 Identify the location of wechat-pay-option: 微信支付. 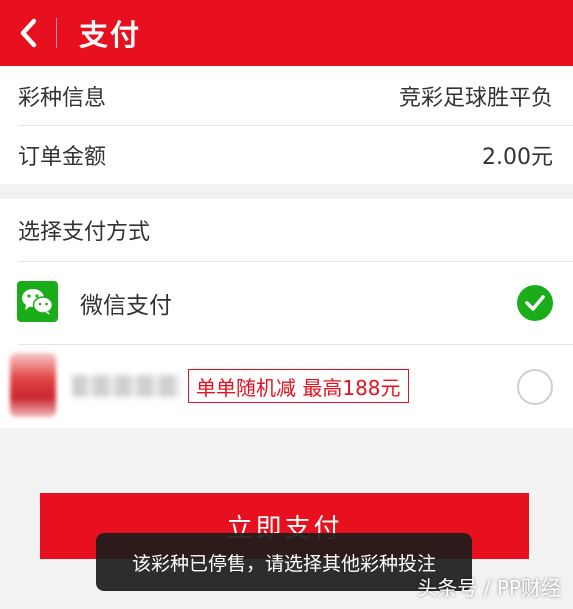
(286, 302).